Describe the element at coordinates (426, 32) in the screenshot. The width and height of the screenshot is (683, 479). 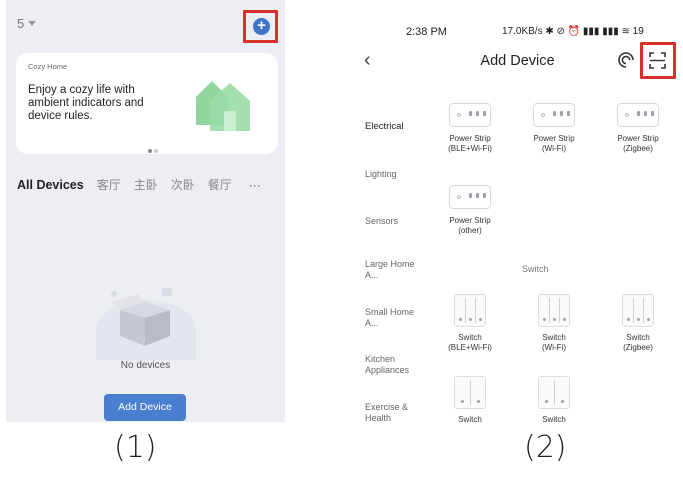
I see `status-time: 2:38 PM` at that location.